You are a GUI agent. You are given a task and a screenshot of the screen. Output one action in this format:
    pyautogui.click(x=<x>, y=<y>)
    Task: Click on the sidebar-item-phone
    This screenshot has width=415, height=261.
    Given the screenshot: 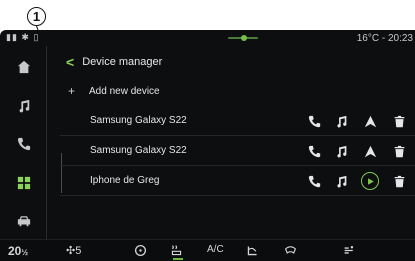 What is the action you would take?
    pyautogui.click(x=23, y=144)
    